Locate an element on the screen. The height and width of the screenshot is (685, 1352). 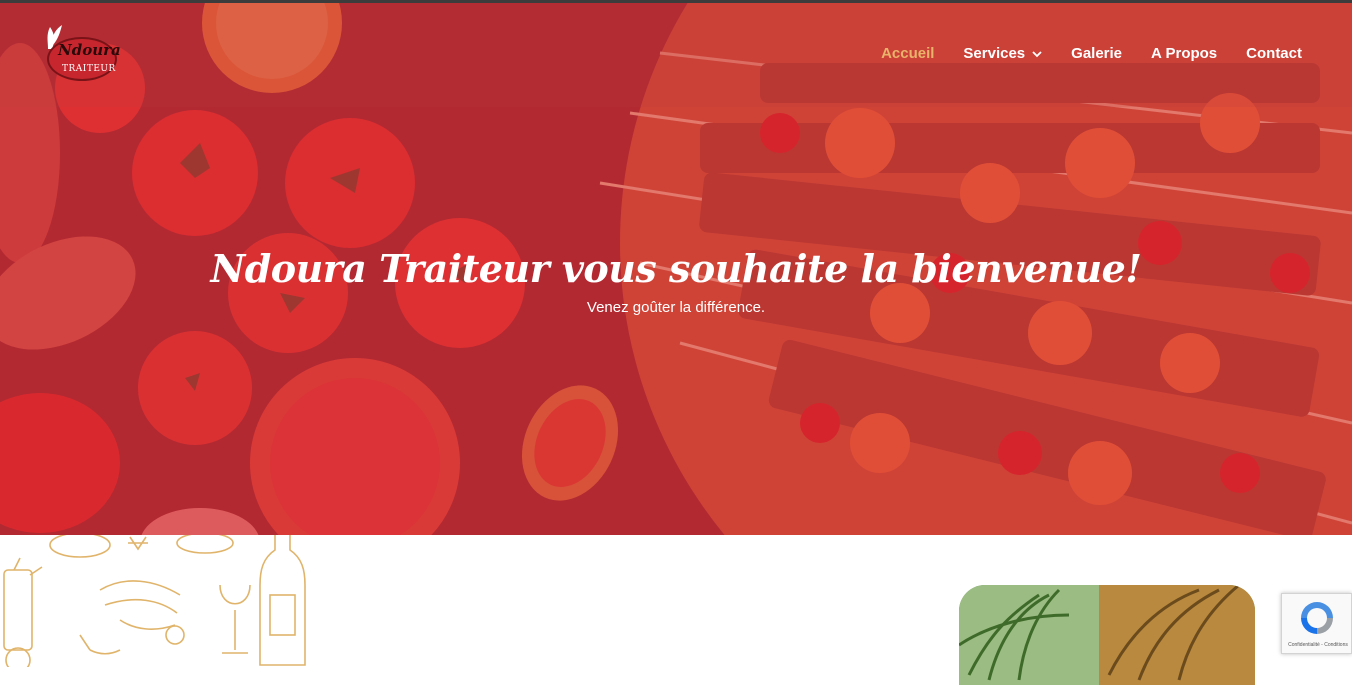
palm-tree-image is located at coordinates (1107, 635).